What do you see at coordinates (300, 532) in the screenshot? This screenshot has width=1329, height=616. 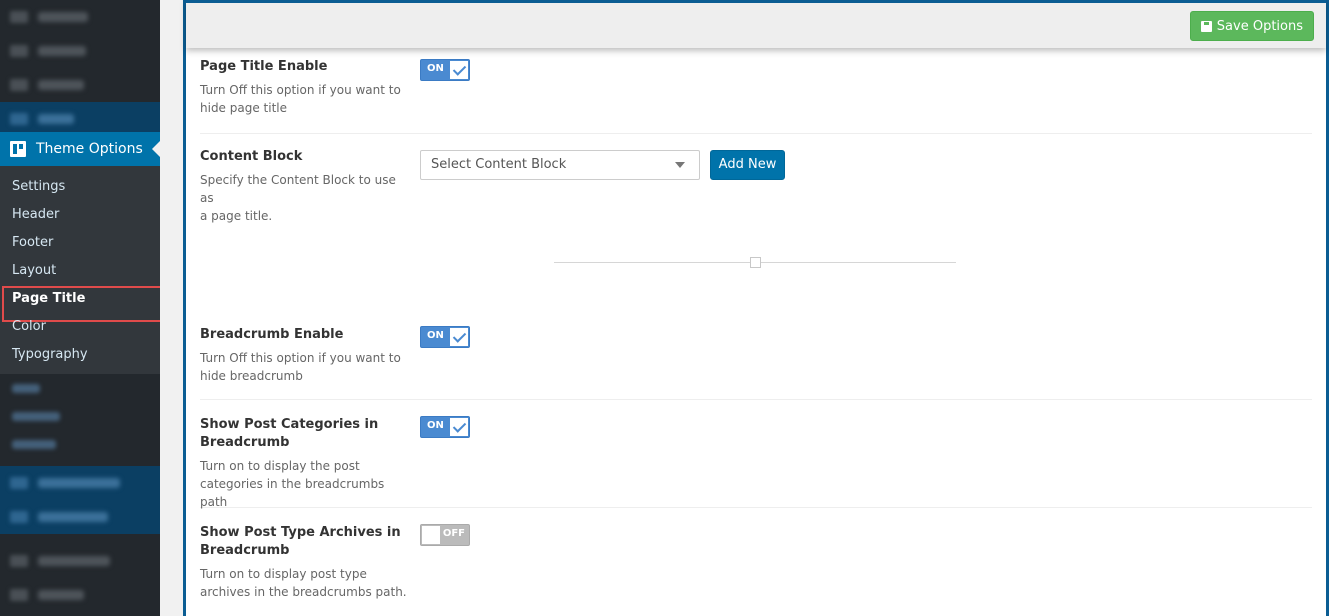 I see `title-line: Show Post Type Archives in` at bounding box center [300, 532].